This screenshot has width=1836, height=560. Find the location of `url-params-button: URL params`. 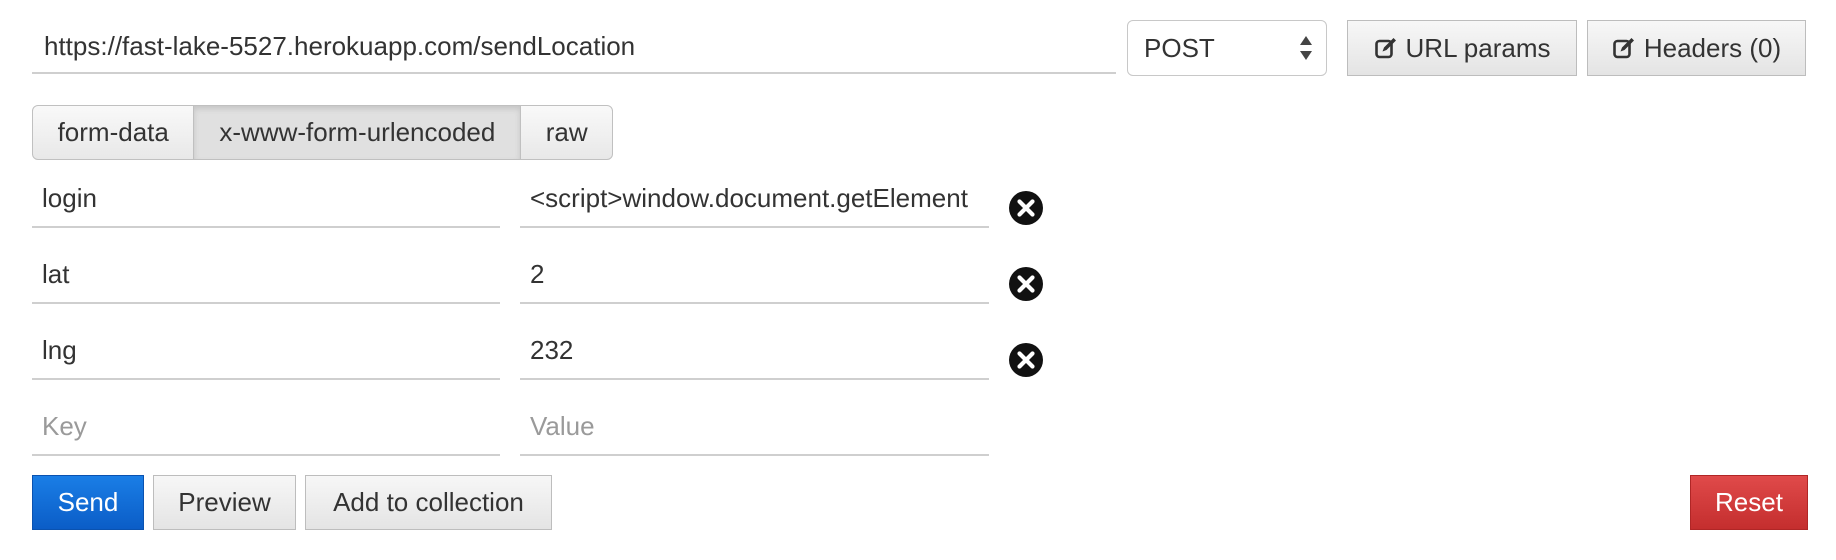

url-params-button: URL params is located at coordinates (1462, 48).